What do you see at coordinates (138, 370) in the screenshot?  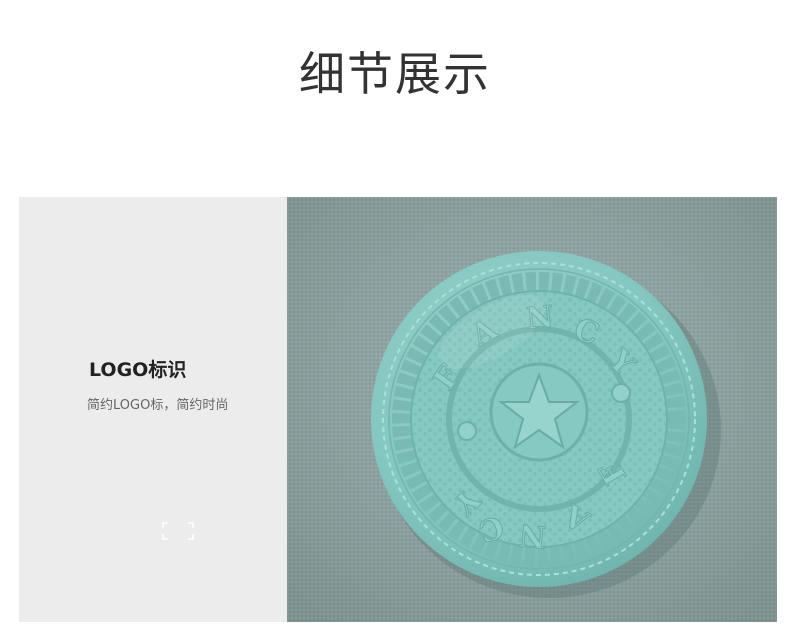 I see `feature-title: LOGO标识` at bounding box center [138, 370].